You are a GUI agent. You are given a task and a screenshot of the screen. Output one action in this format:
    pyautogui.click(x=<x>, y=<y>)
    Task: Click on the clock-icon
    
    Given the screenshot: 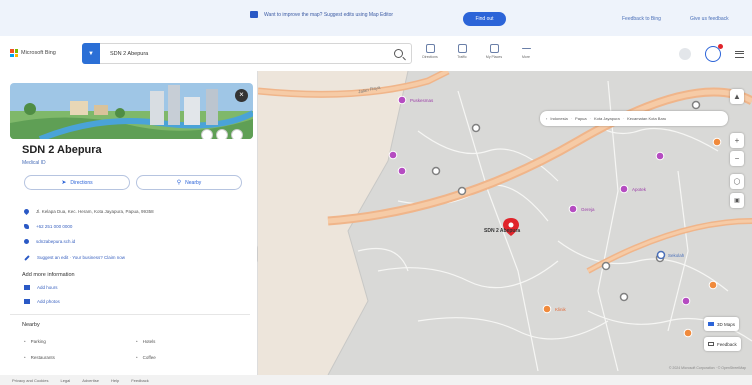 What is the action you would take?
    pyautogui.click(x=27, y=287)
    